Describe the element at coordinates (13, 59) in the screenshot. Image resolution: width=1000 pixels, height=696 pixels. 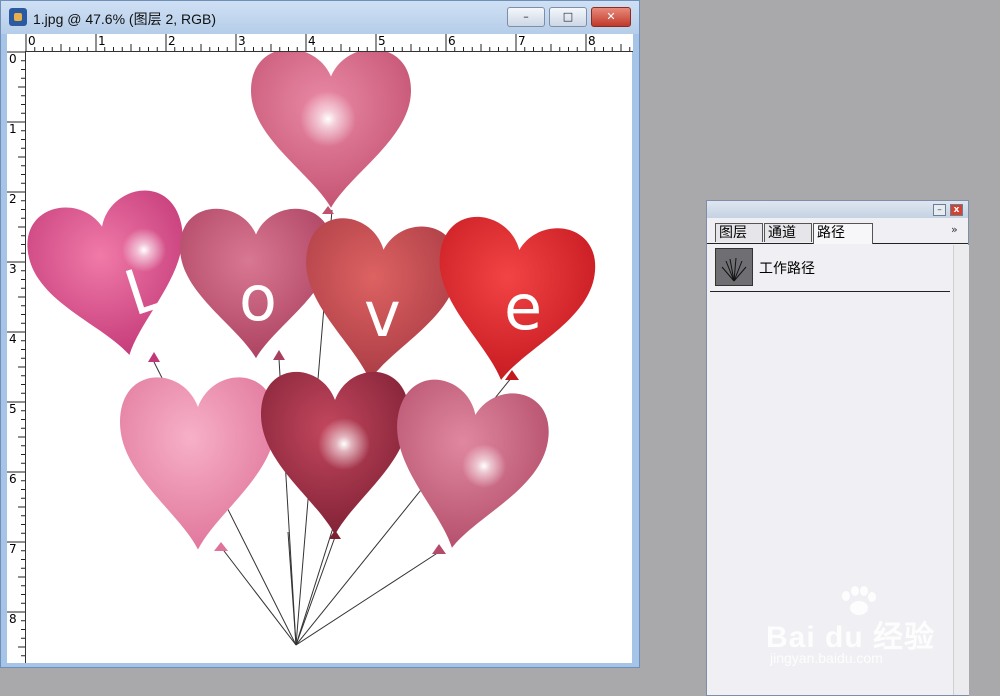
I see `ruler-v-label: 0` at that location.